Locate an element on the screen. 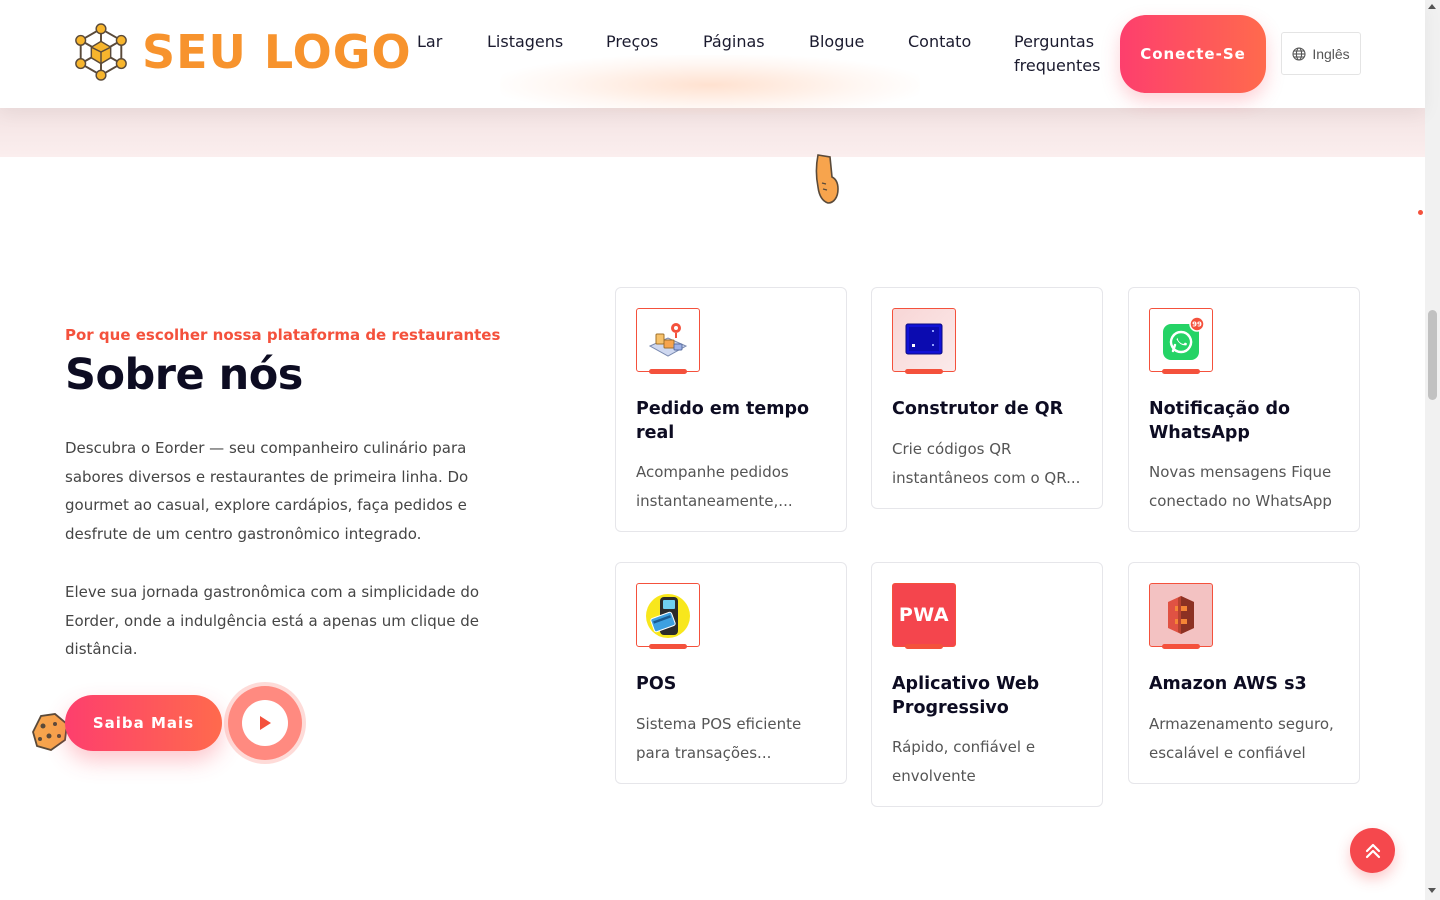  logo-network-icon is located at coordinates (101, 52).